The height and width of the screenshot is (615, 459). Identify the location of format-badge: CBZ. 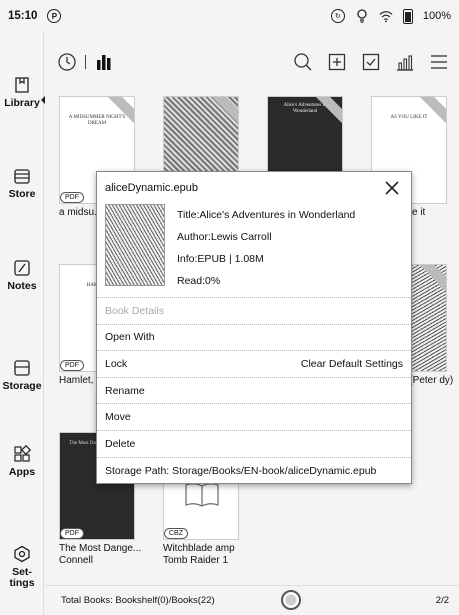
(176, 533).